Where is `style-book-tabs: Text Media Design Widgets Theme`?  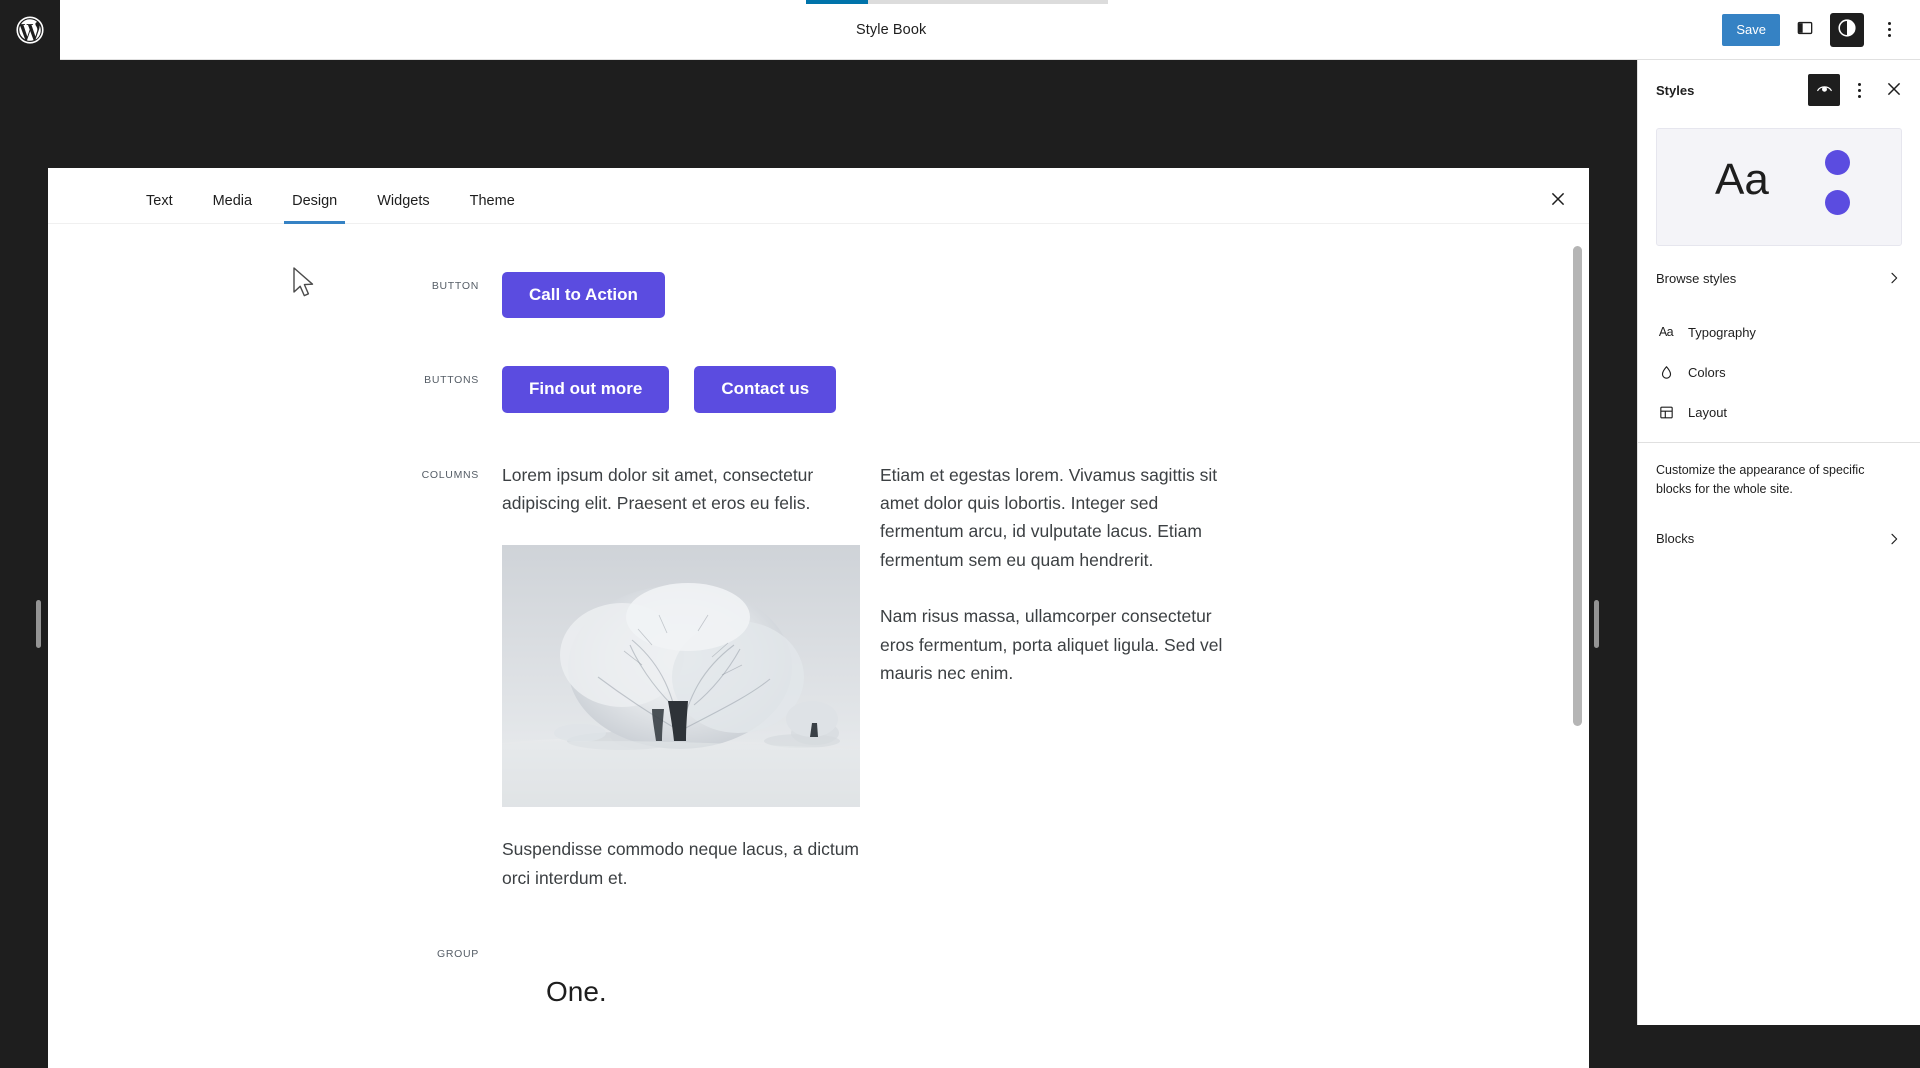 style-book-tabs: Text Media Design Widgets Theme is located at coordinates (818, 196).